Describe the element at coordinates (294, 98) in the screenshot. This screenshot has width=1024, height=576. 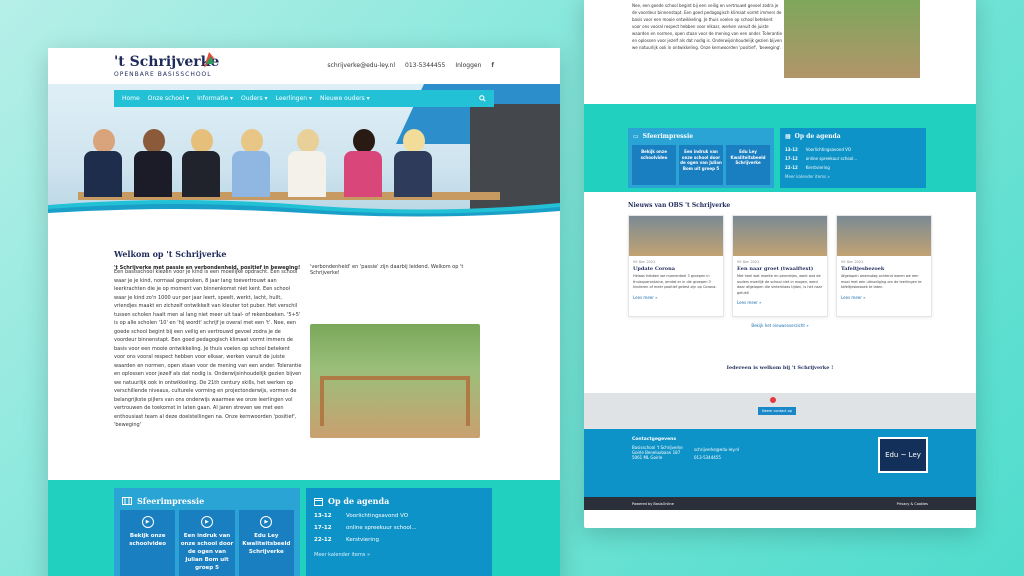
I see `nav-leerlingen: Leerlingen ▾` at that location.